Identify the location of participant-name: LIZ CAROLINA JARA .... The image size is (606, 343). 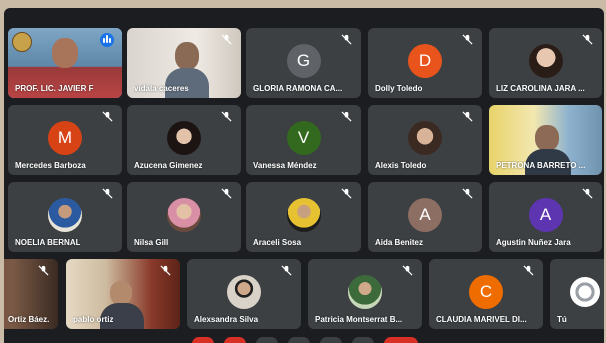
(540, 88).